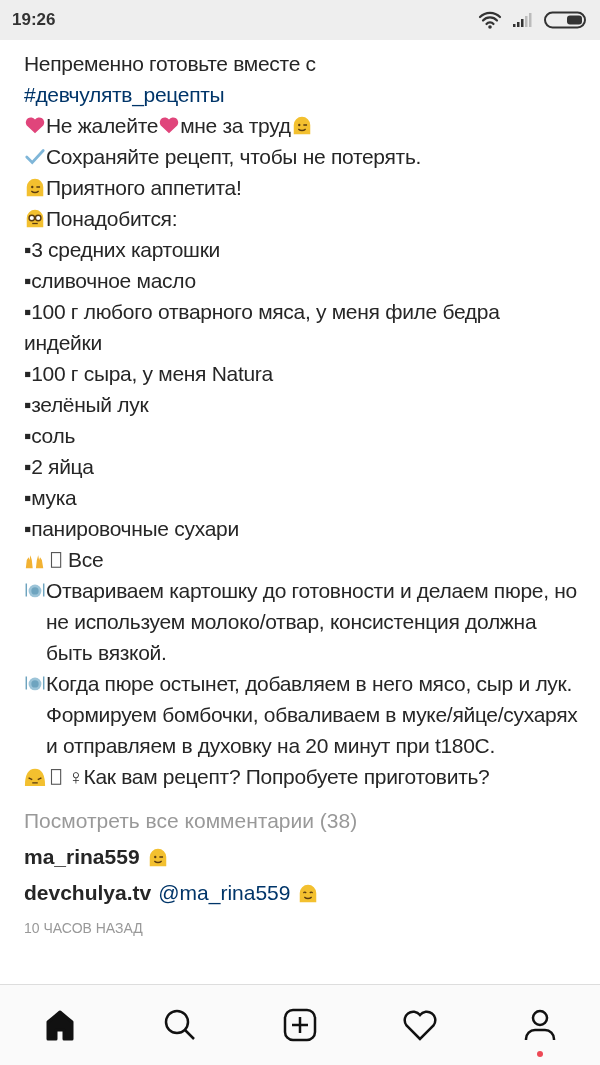 This screenshot has width=600, height=1065. Describe the element at coordinates (148, 374) in the screenshot. I see `post-text: ▪100 г сыра, у меня Natura` at that location.